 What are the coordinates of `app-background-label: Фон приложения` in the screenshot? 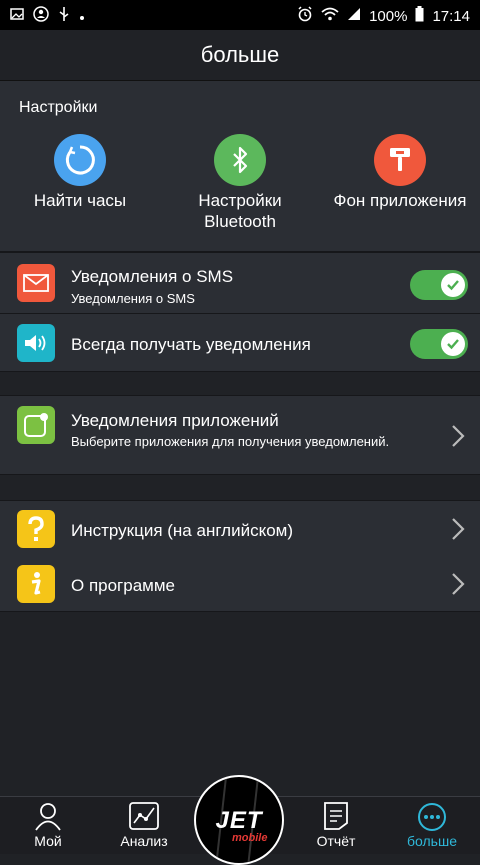 It's located at (400, 200).